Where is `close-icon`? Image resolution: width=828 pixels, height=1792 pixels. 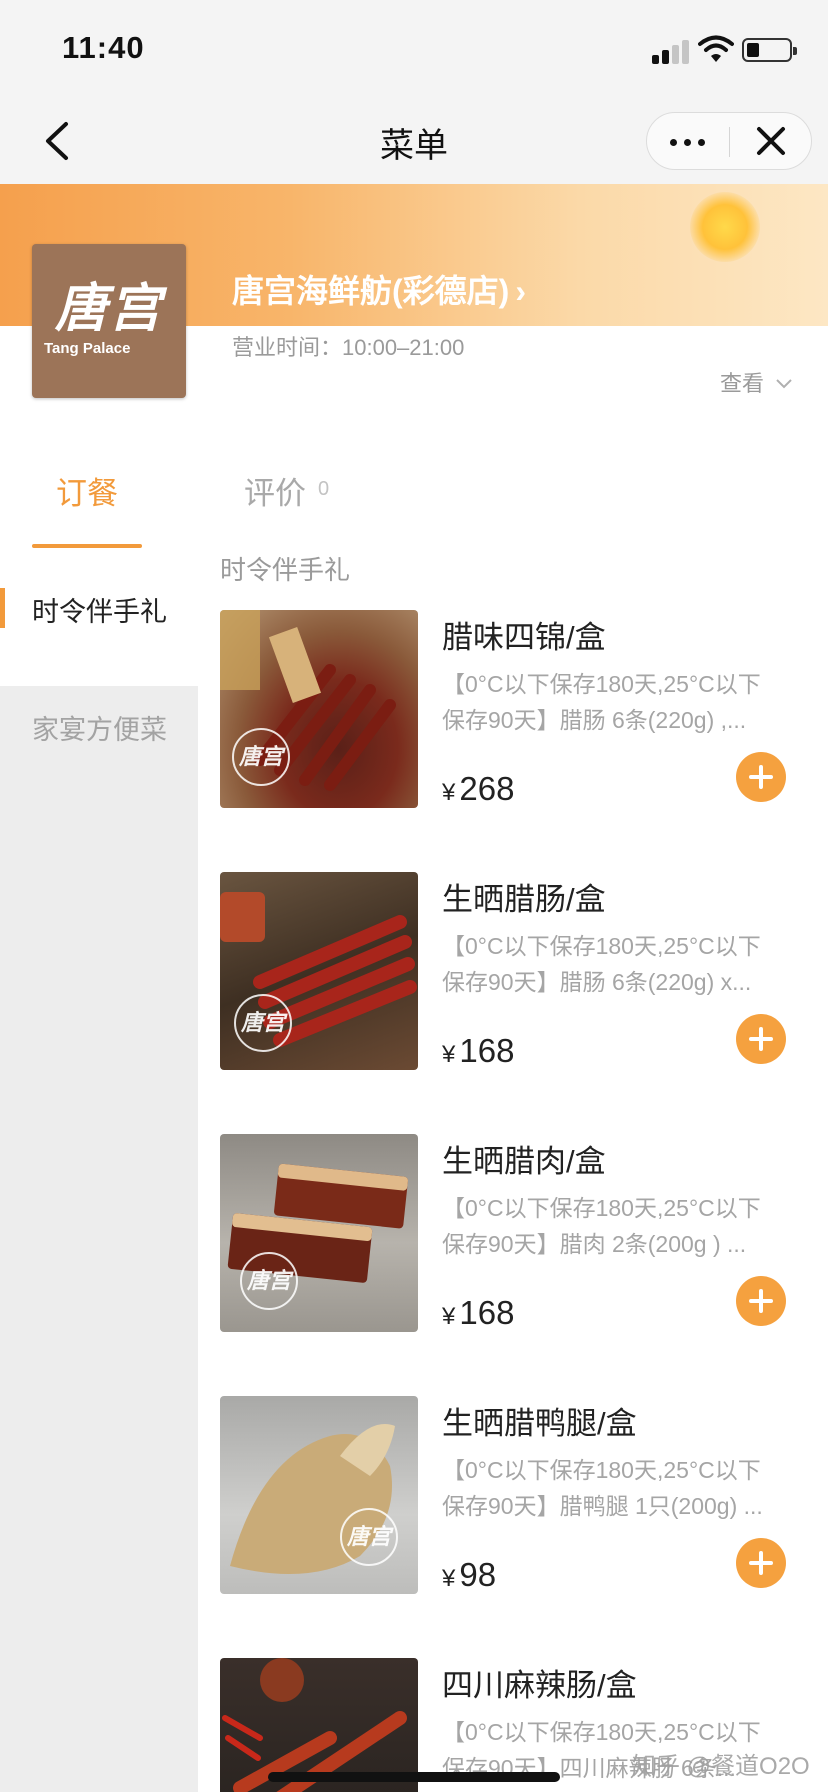
close-icon is located at coordinates (771, 141).